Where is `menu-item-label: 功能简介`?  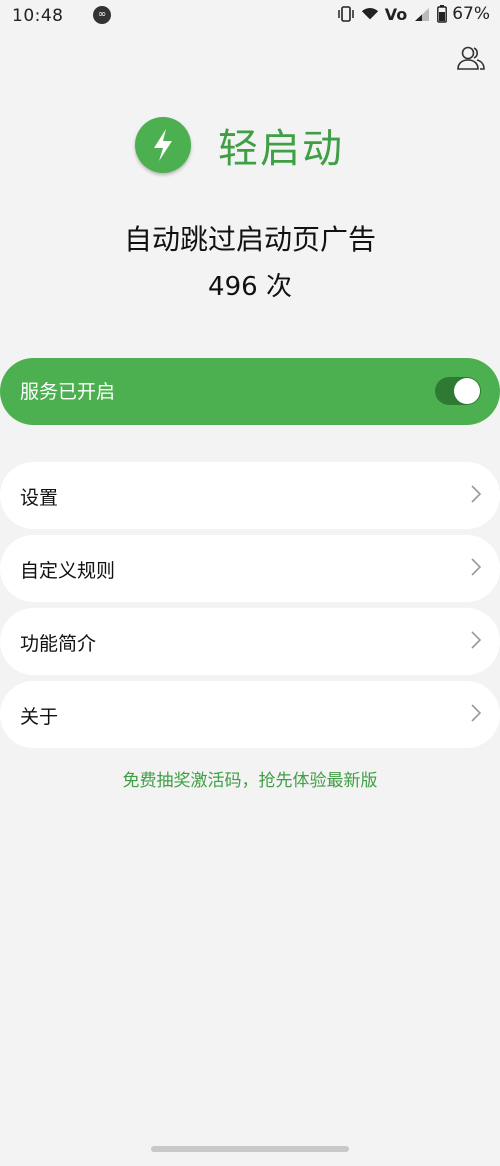 menu-item-label: 功能简介 is located at coordinates (58, 644).